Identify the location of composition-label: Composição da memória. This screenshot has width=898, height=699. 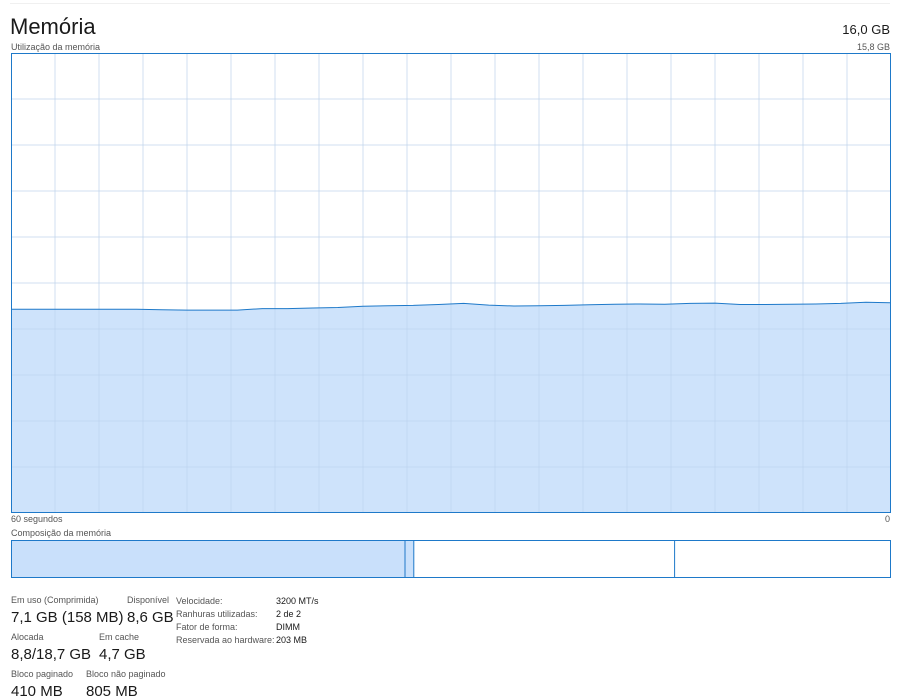
(61, 533).